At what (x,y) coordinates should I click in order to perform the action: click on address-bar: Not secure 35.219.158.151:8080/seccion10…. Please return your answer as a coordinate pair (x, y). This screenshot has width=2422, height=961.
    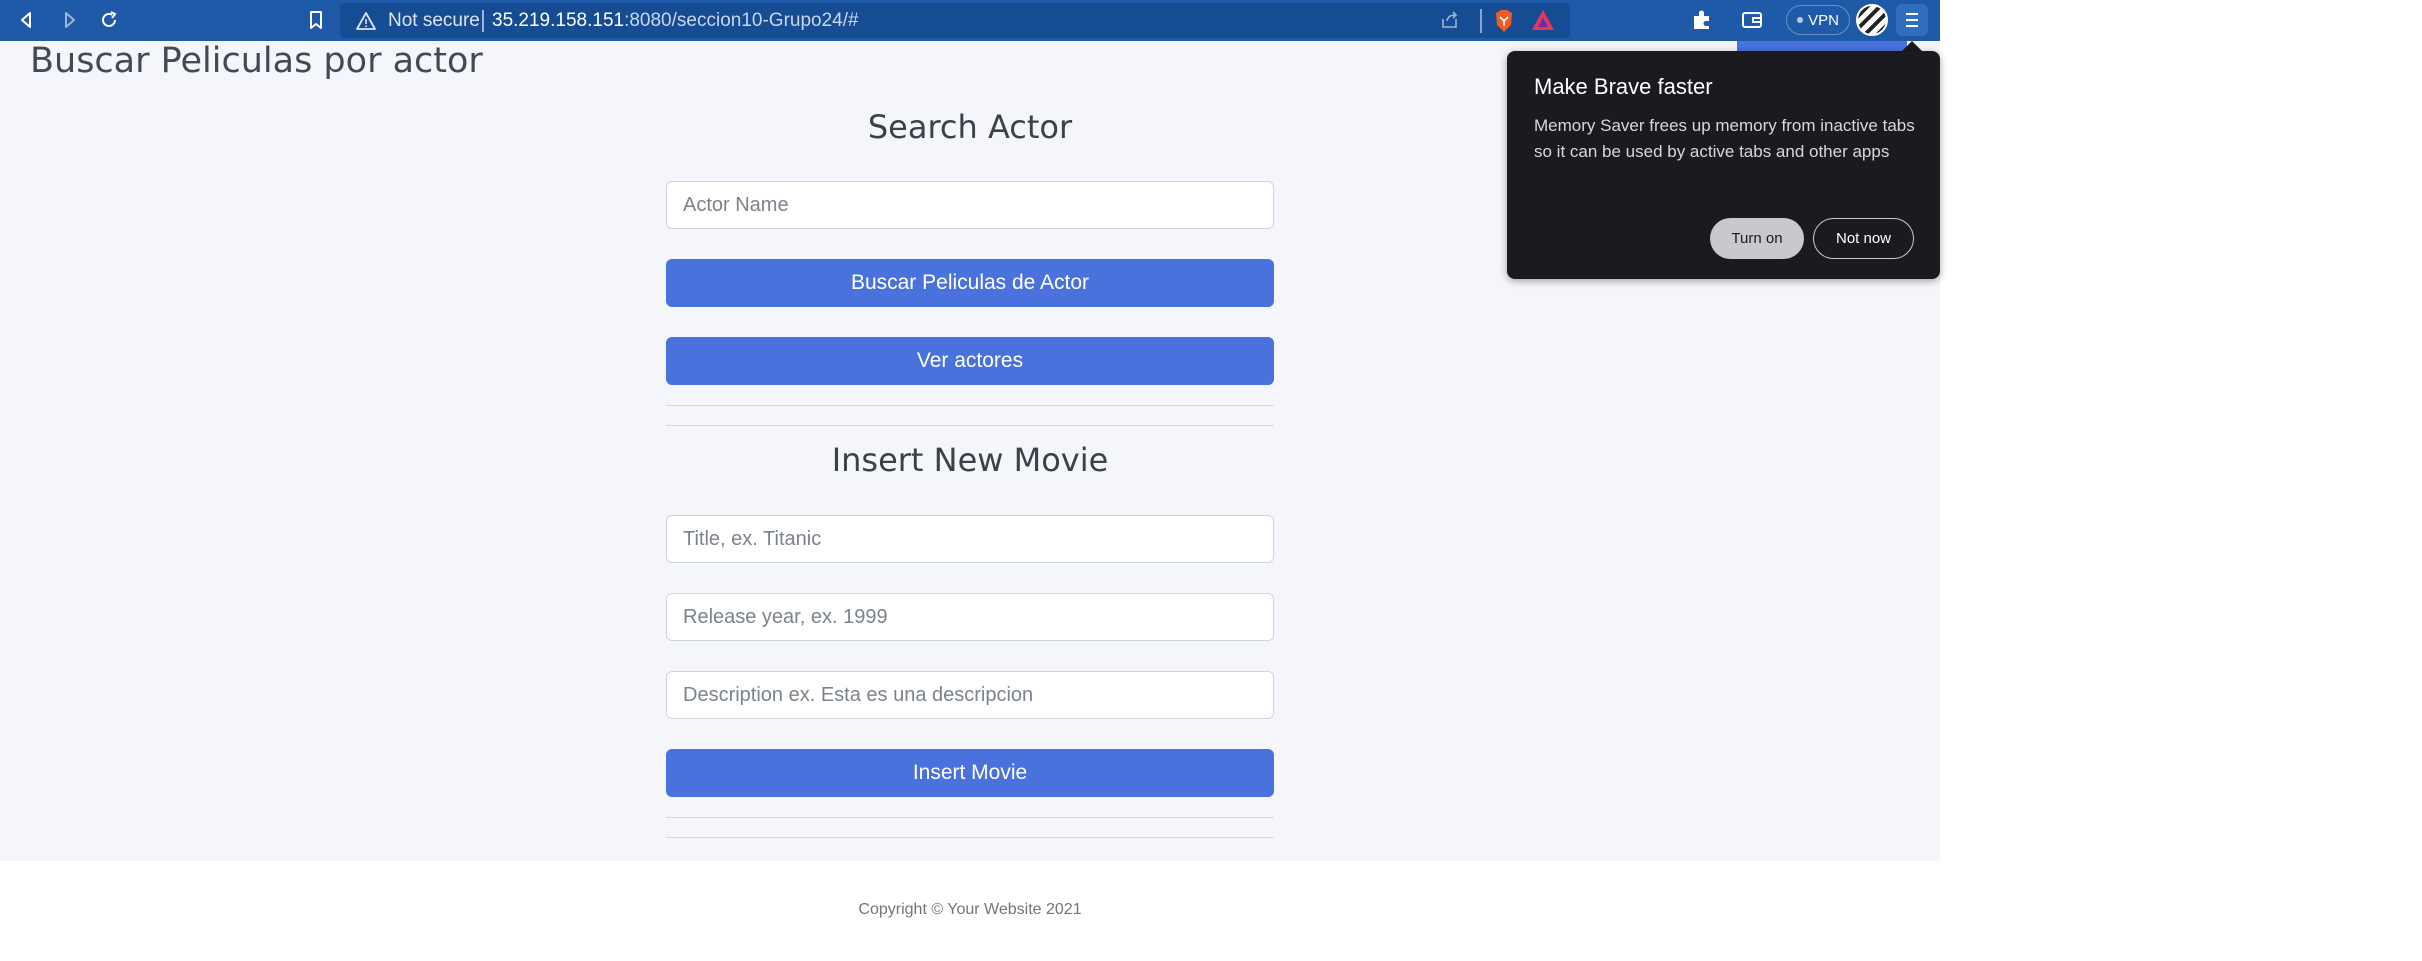
    Looking at the image, I should click on (955, 20).